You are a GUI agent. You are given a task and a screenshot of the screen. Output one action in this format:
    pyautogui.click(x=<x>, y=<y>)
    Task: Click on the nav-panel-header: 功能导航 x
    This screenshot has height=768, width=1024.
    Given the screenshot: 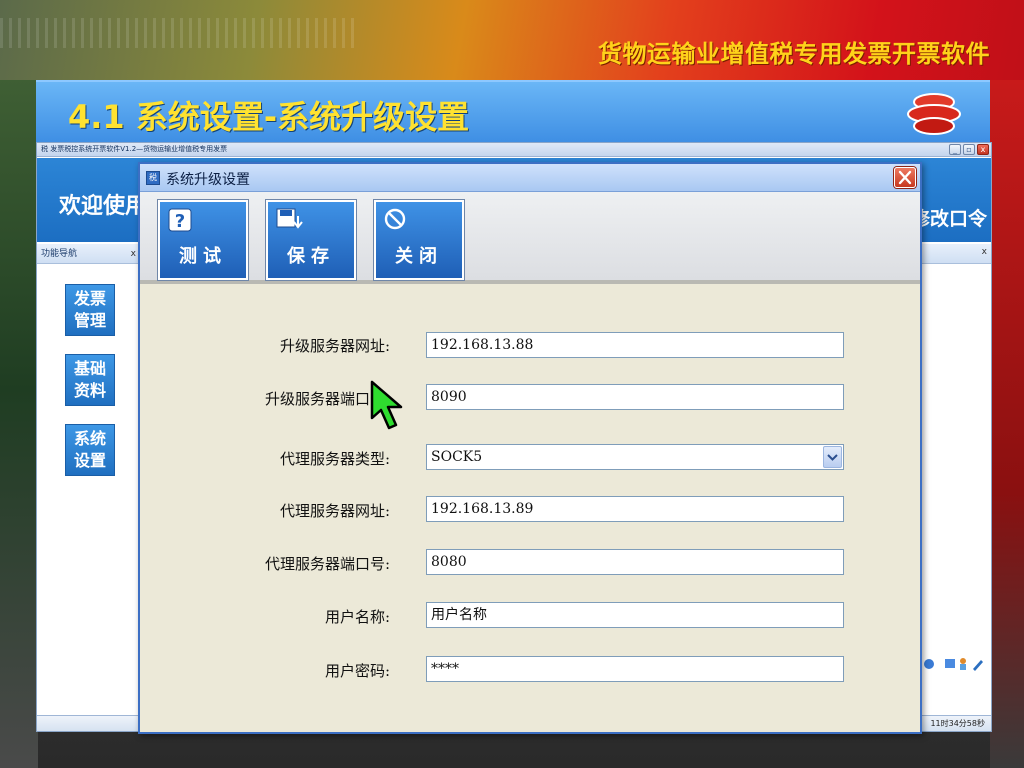 What is the action you would take?
    pyautogui.click(x=88, y=254)
    